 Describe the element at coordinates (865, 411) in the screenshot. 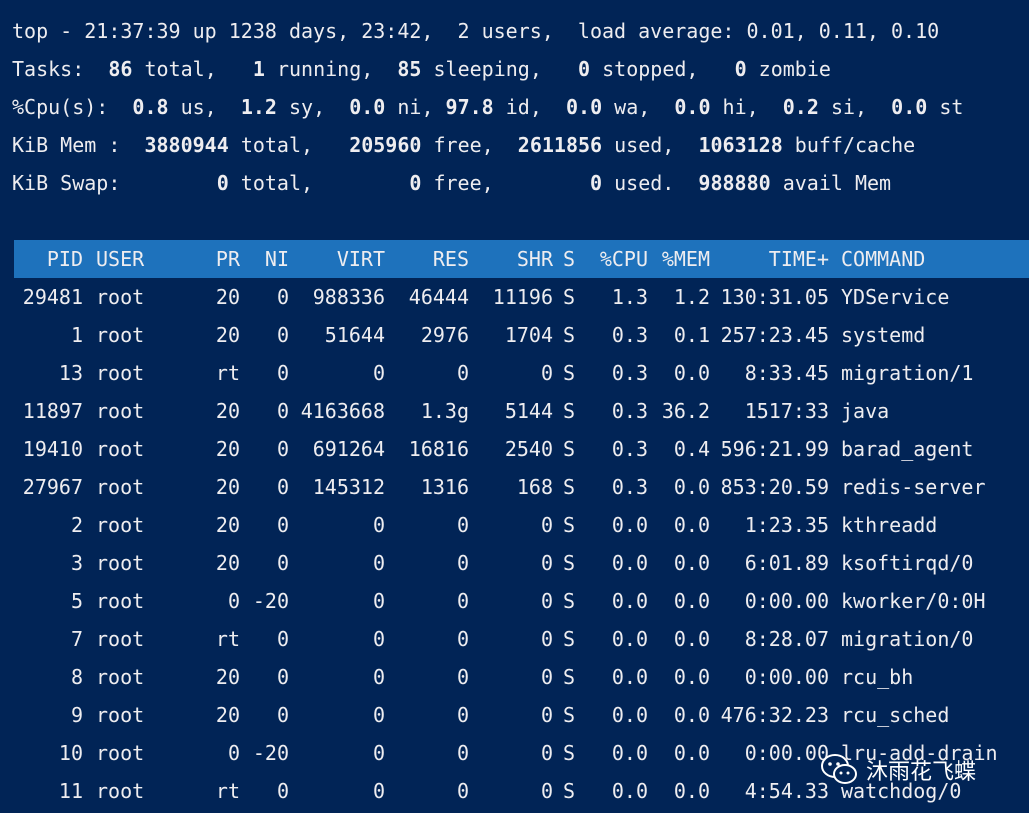

I see `cell-command: java` at that location.